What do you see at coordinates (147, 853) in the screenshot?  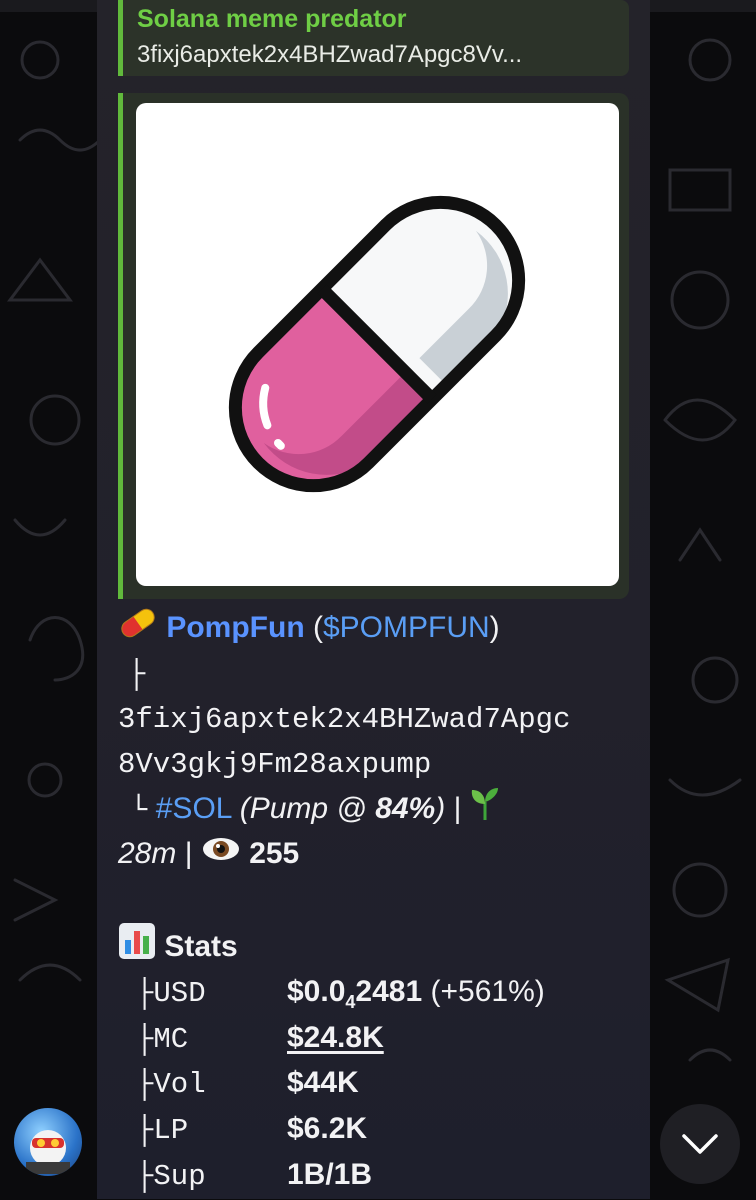 I see `token-age: 28m` at bounding box center [147, 853].